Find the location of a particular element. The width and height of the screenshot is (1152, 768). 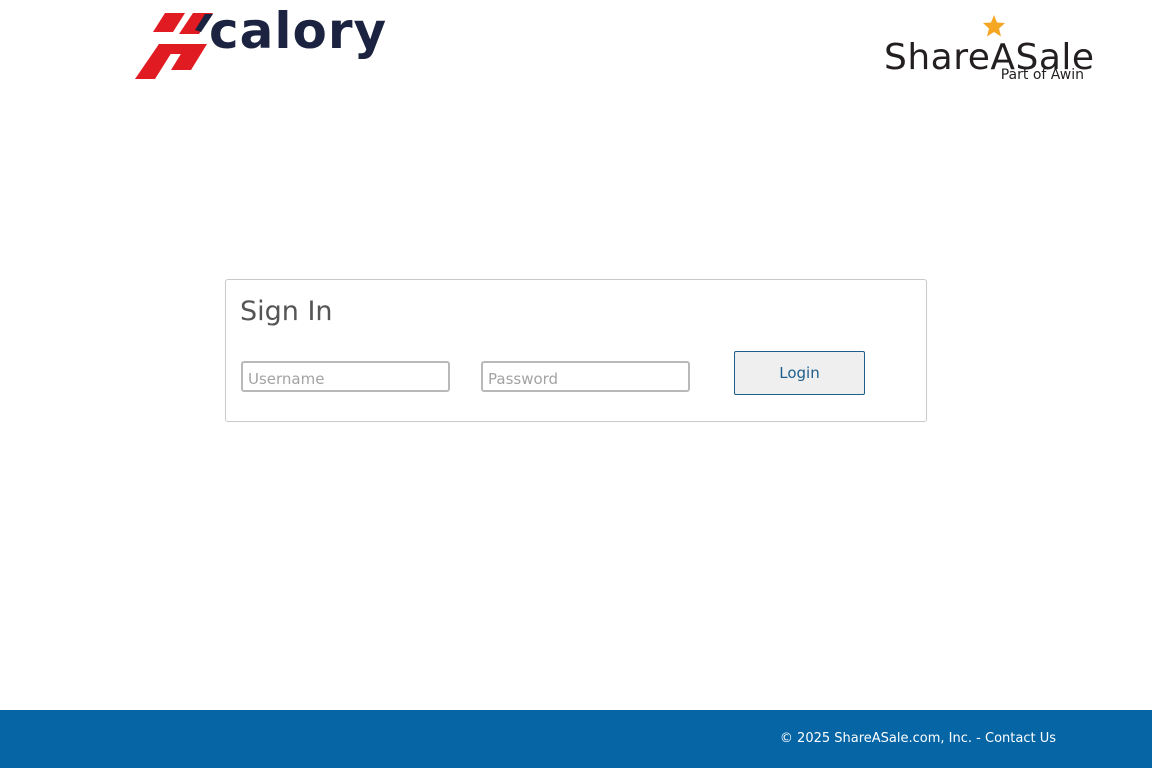

partner-logo-tagline: Part of Awin is located at coordinates (1042, 75).